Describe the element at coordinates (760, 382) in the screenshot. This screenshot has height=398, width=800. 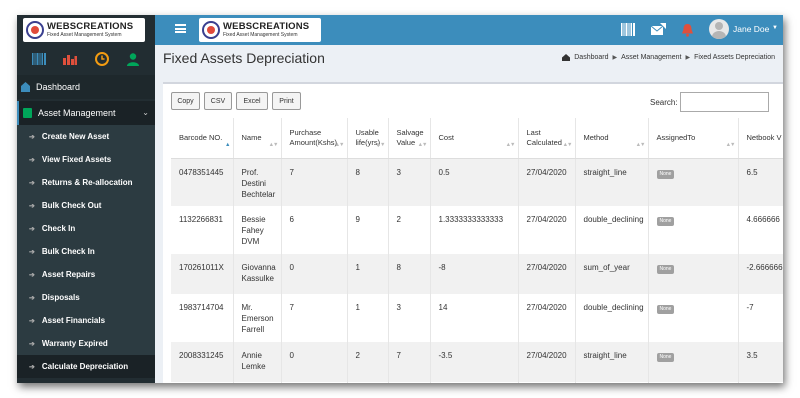
I see `cell-netbook` at that location.